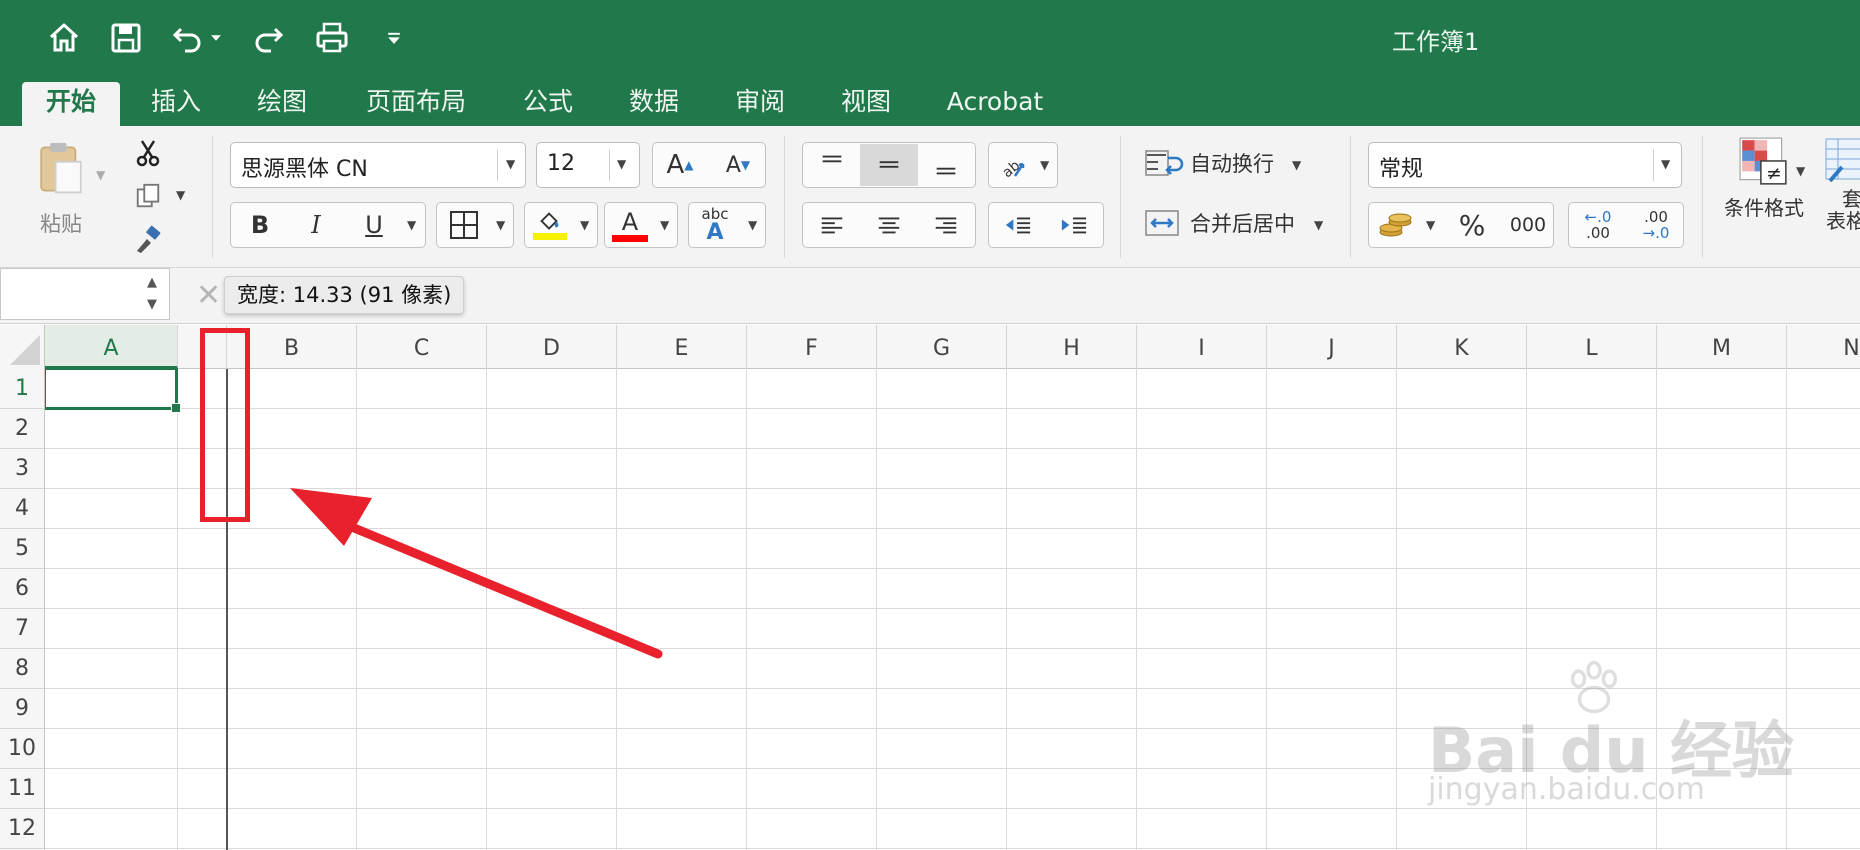  What do you see at coordinates (22, 829) in the screenshot?
I see `row-header: 12` at bounding box center [22, 829].